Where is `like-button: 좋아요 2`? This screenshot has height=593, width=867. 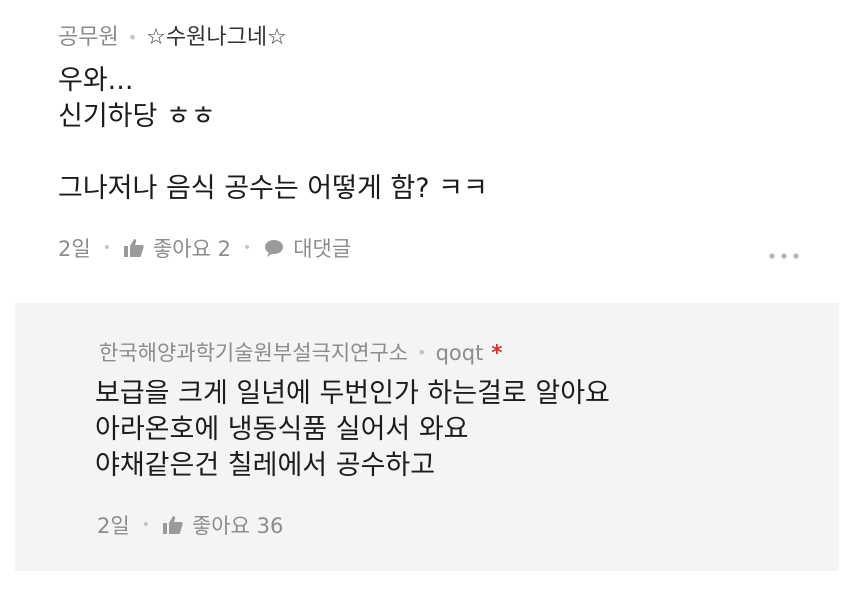
like-button: 좋아요 2 is located at coordinates (192, 248).